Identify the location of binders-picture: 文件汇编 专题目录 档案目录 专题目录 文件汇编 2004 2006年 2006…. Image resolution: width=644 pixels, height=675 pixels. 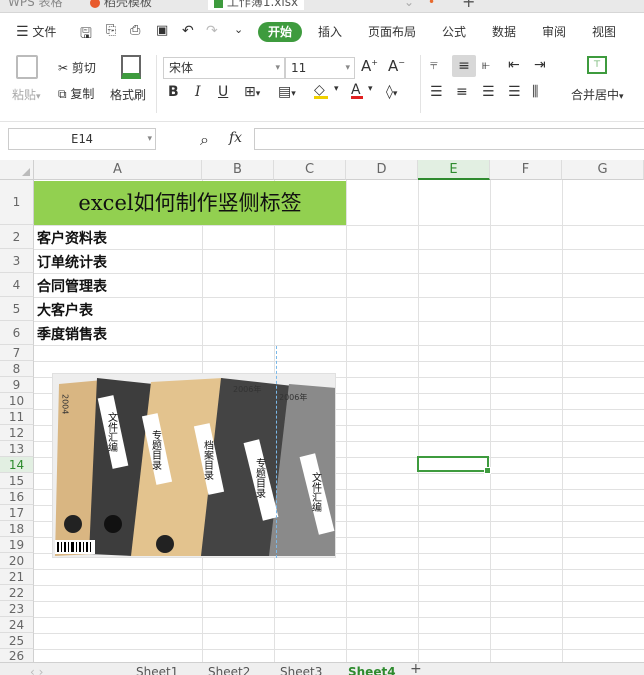
(194, 465).